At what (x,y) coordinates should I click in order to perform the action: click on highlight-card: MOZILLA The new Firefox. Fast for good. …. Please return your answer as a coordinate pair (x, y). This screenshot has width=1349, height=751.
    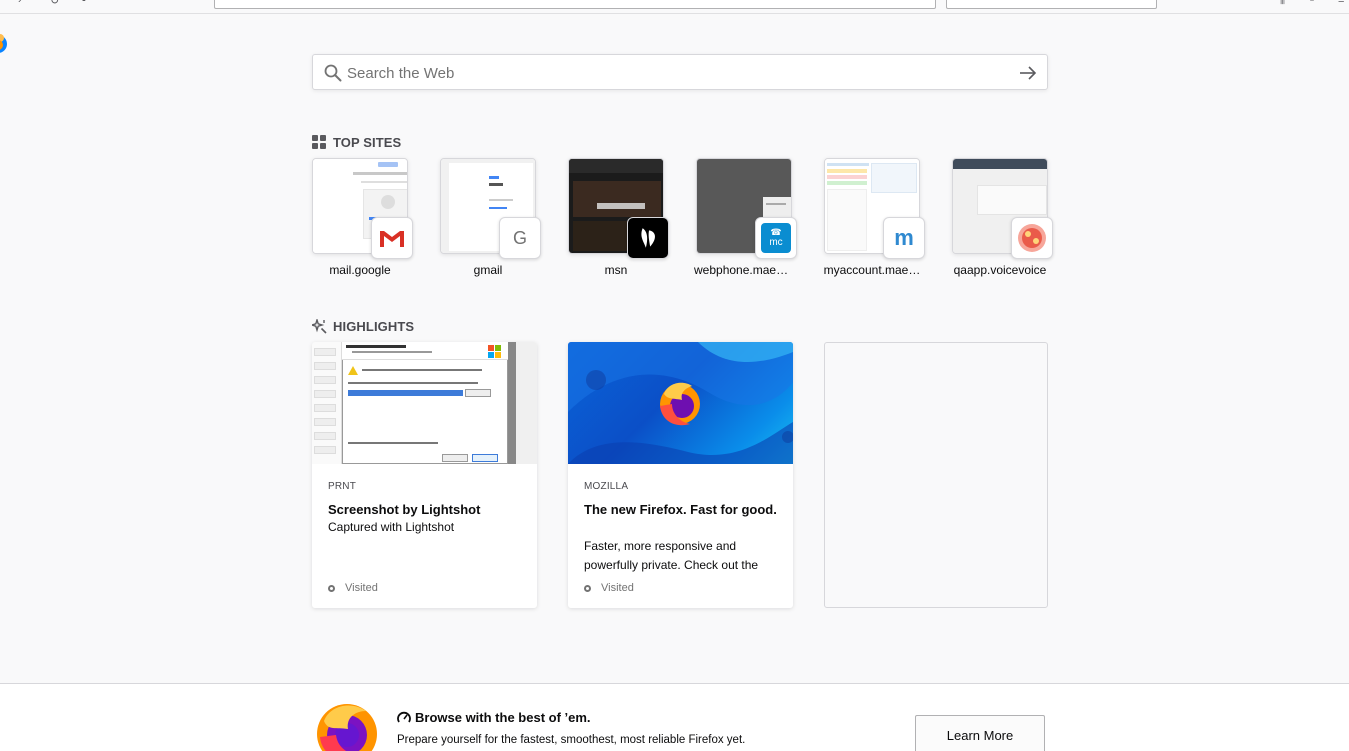
    Looking at the image, I should click on (680, 475).